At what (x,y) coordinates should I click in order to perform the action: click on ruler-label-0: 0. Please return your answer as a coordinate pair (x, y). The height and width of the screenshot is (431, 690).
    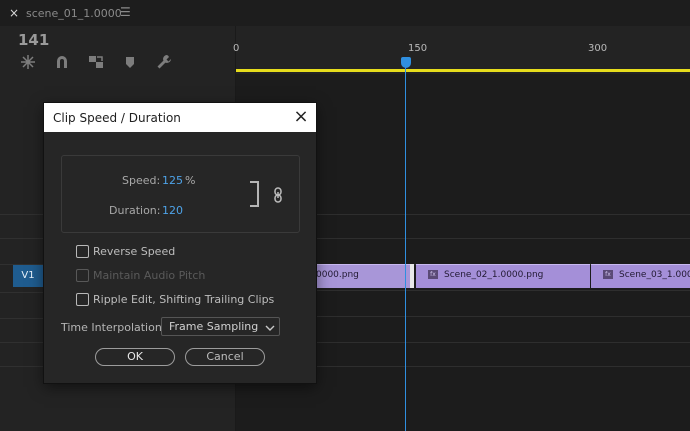
    Looking at the image, I should click on (236, 48).